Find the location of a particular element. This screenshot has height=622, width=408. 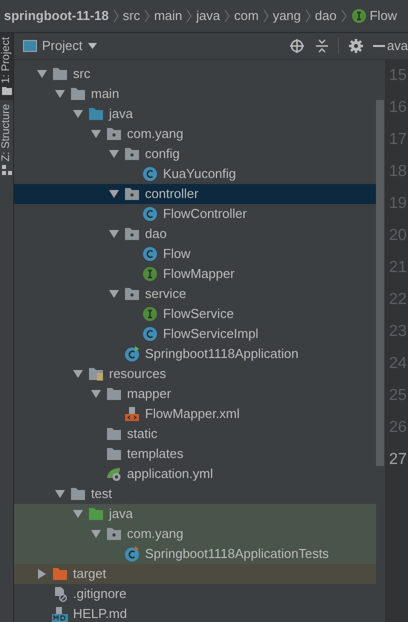

tree-row: application.yml is located at coordinates (195, 474).